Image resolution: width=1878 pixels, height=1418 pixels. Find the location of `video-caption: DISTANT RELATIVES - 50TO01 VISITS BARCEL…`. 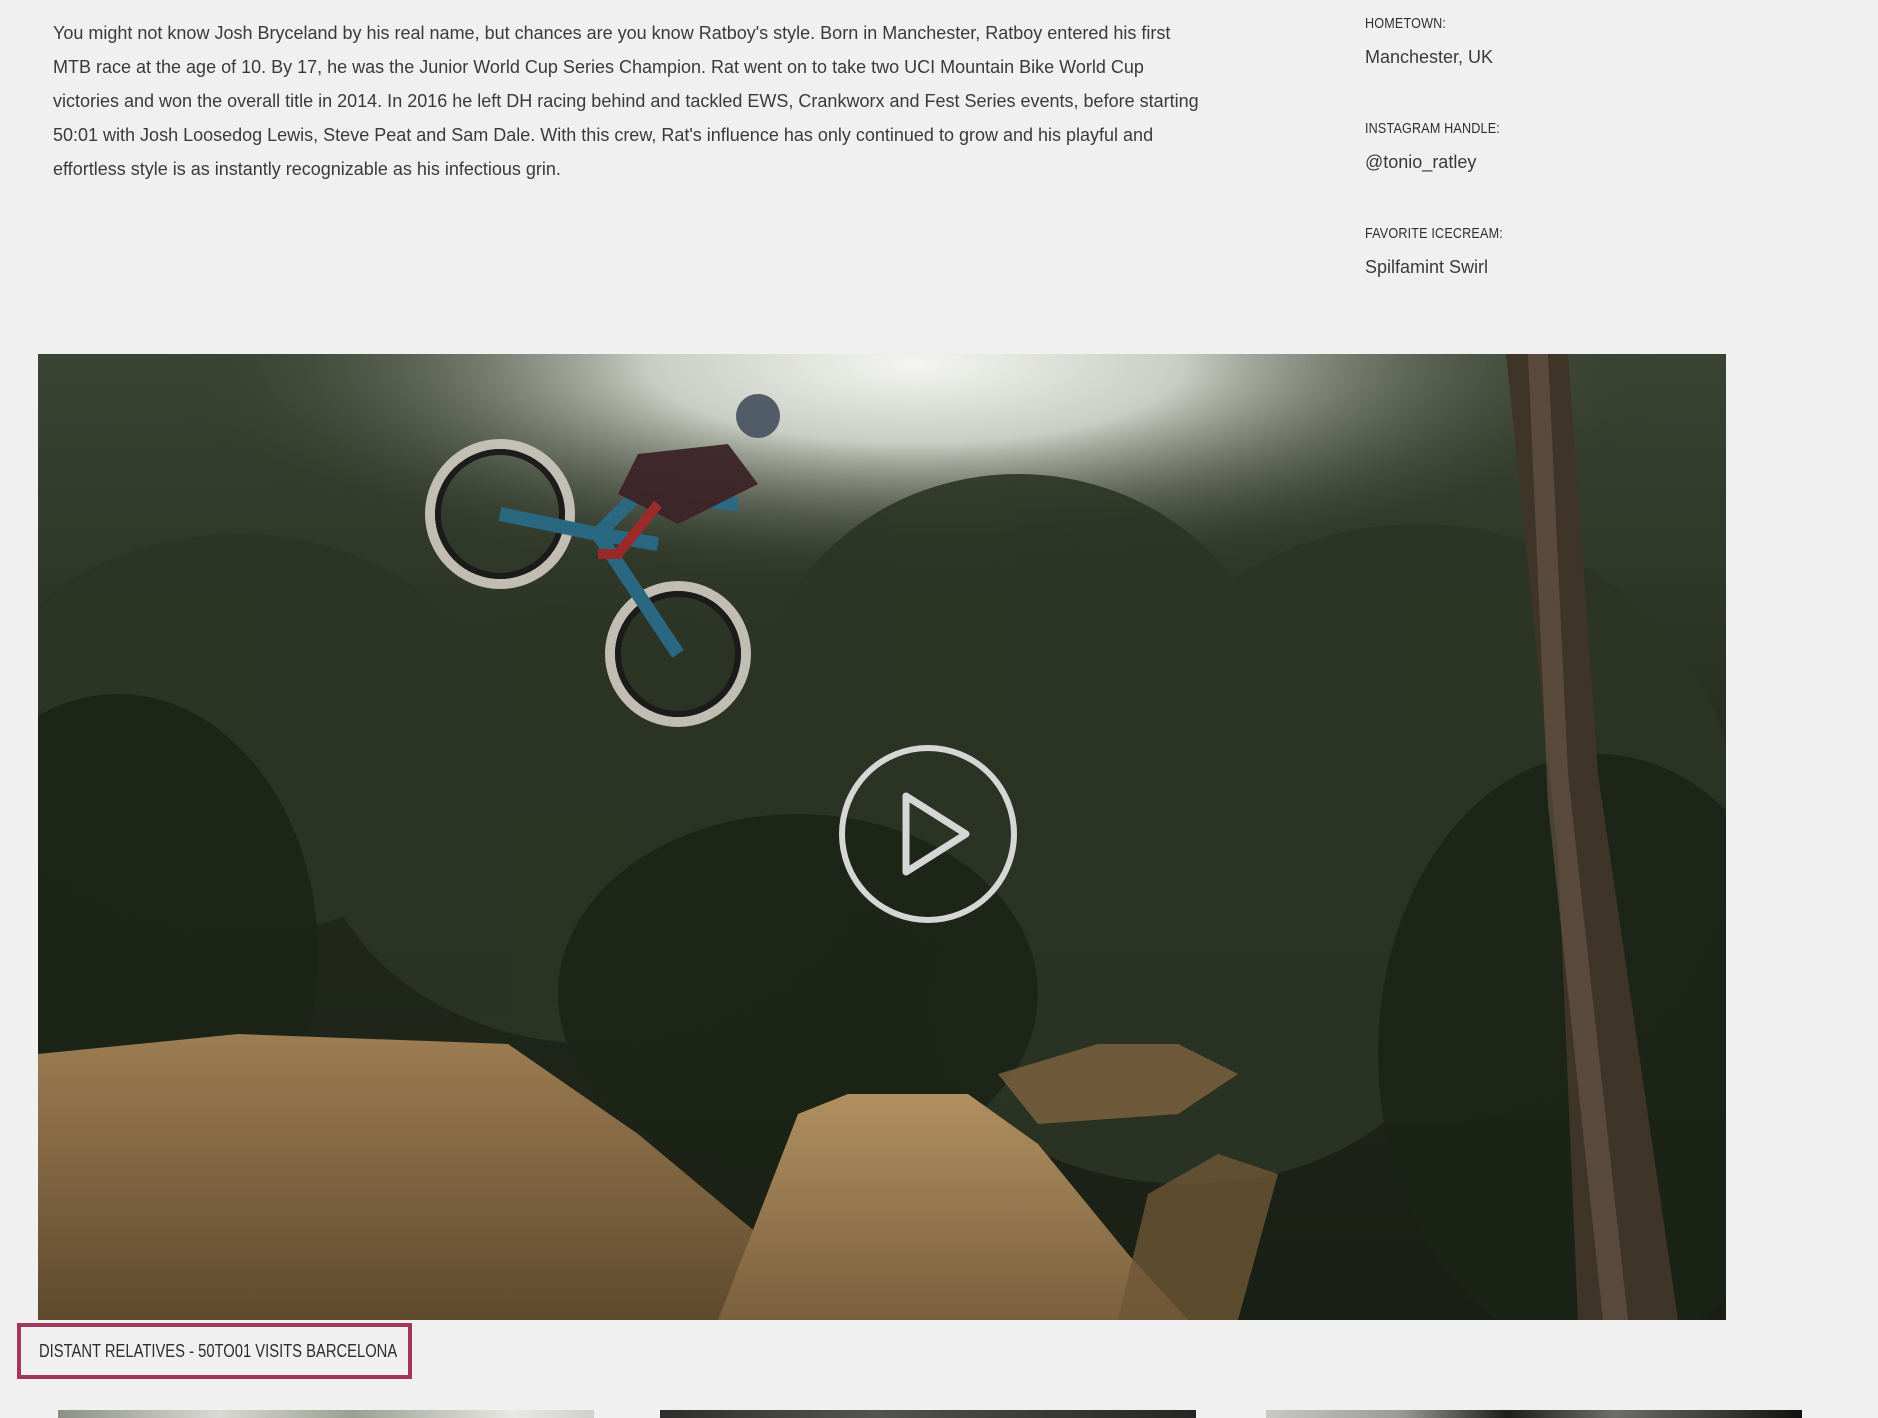

video-caption: DISTANT RELATIVES - 50TO01 VISITS BARCEL… is located at coordinates (214, 1351).